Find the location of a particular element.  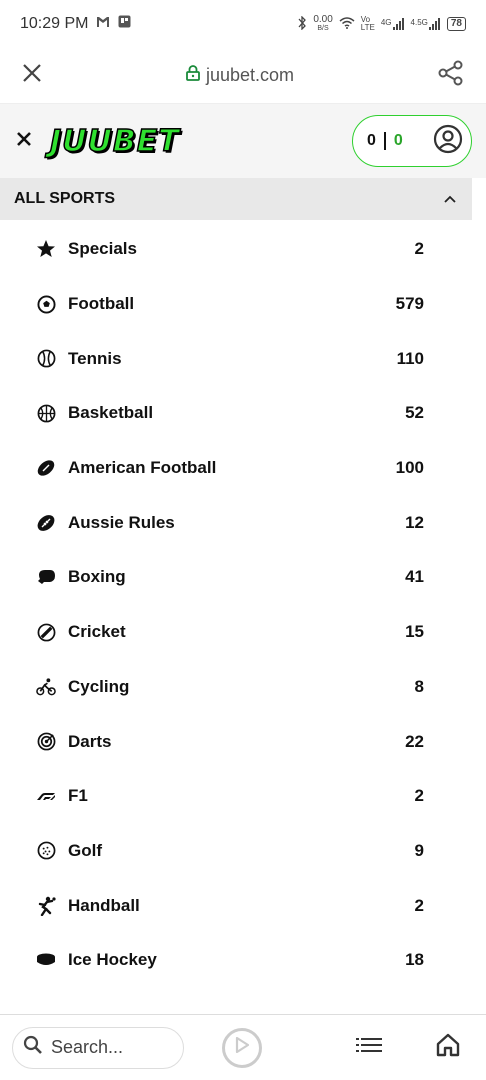

sport-count: 15 is located at coordinates (414, 632).